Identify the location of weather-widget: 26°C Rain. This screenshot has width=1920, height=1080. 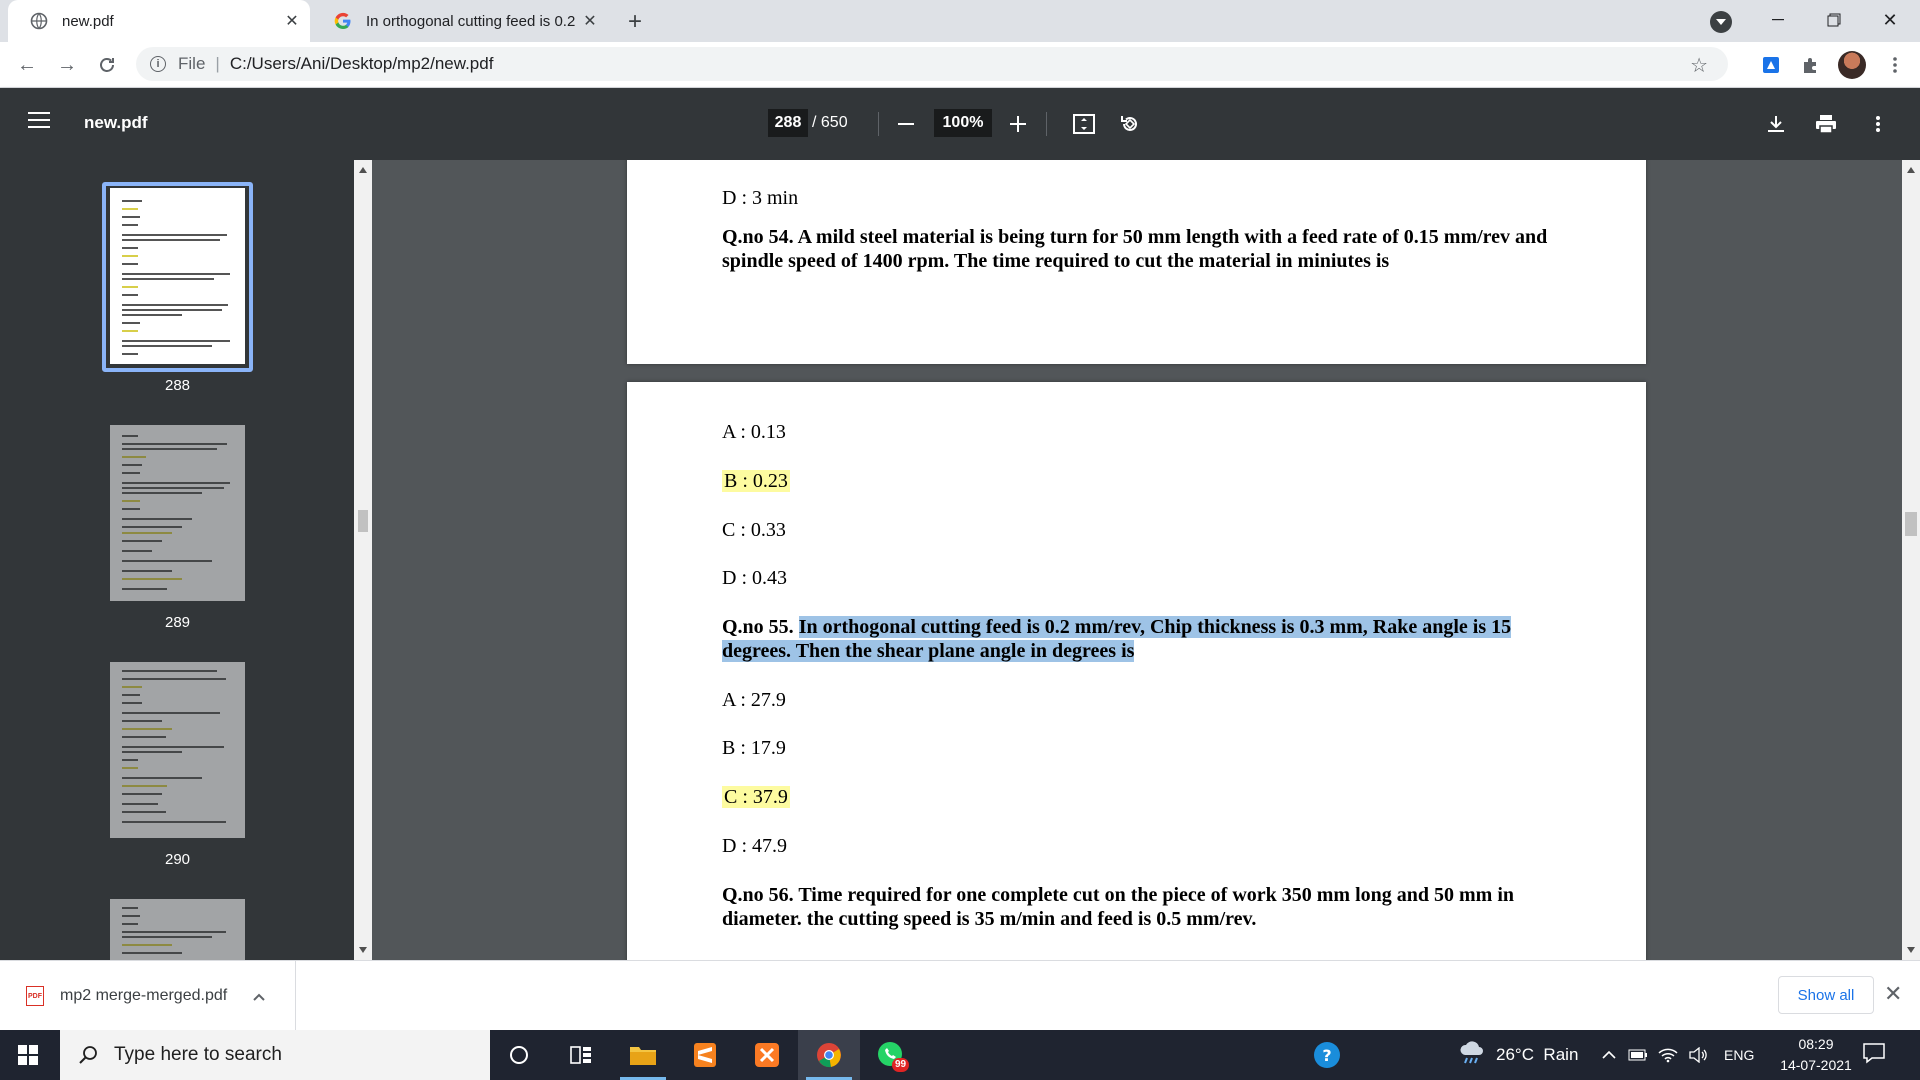
(1518, 1055).